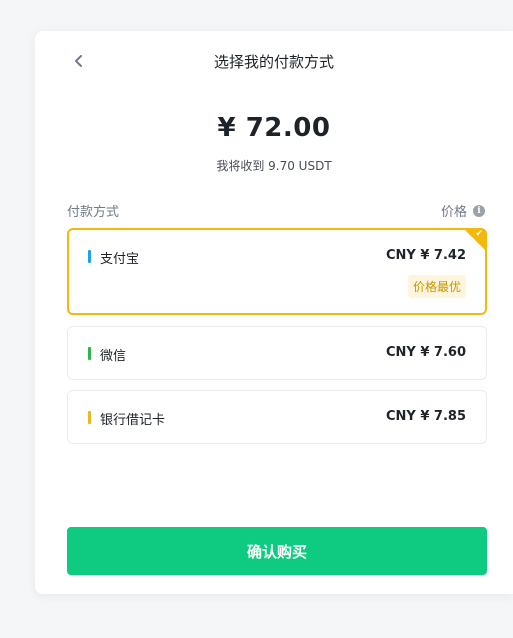  I want to click on price-column-label: 价格 i, so click(463, 210).